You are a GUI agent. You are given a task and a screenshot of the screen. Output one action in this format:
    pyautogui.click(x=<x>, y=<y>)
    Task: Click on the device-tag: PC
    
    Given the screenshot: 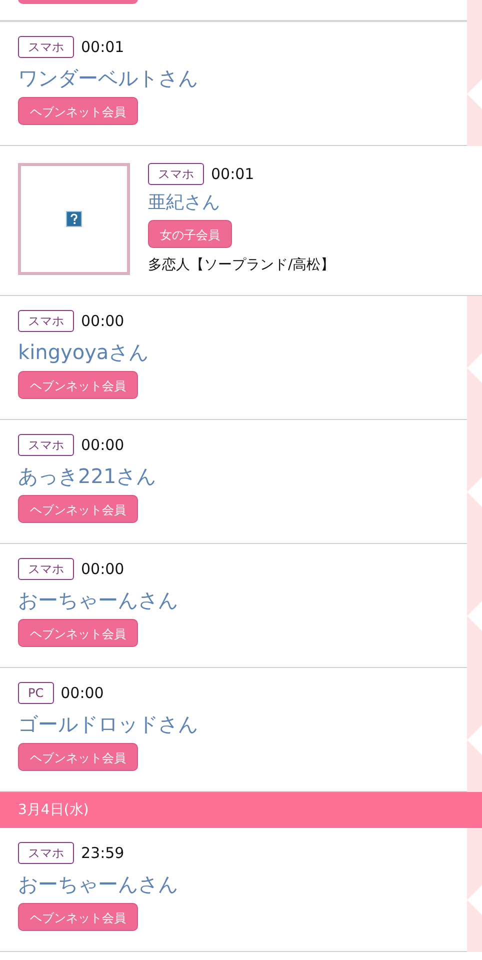 What is the action you would take?
    pyautogui.click(x=36, y=693)
    